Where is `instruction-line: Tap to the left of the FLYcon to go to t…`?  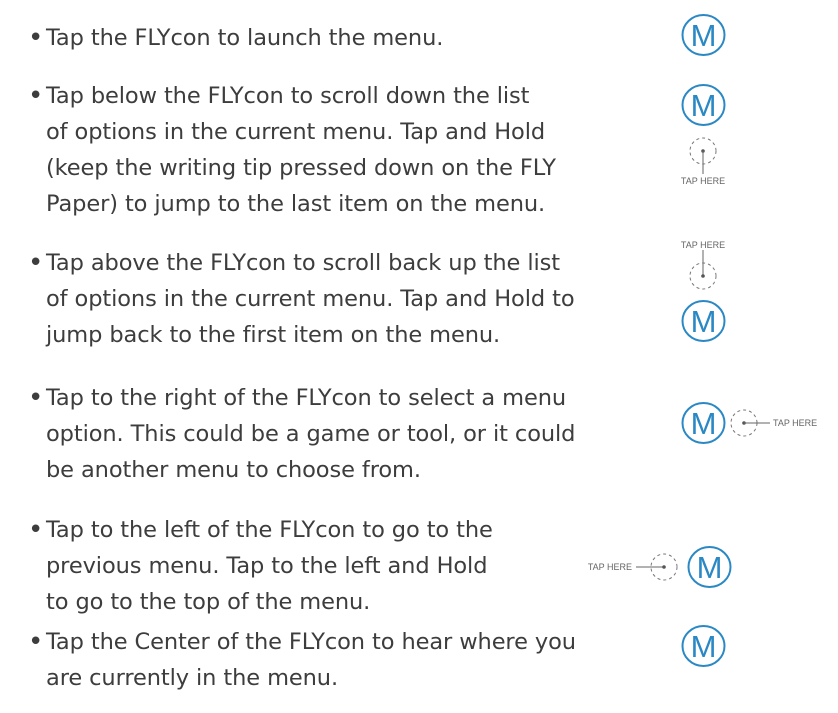
instruction-line: Tap to the left of the FLYcon to go to t… is located at coordinates (269, 530).